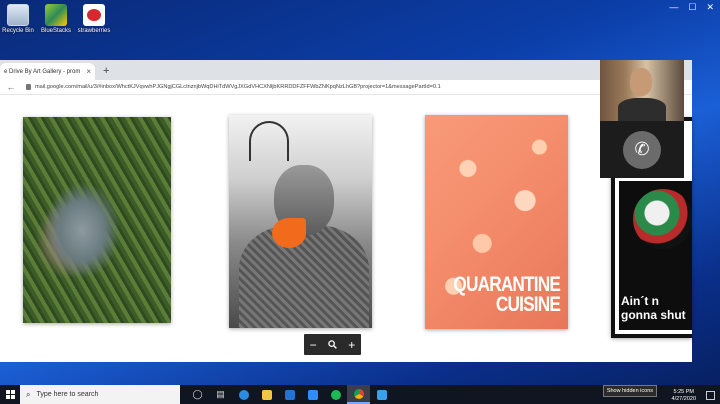 The height and width of the screenshot is (404, 720). I want to click on artwork-title-line: CUISINE, so click(528, 304).